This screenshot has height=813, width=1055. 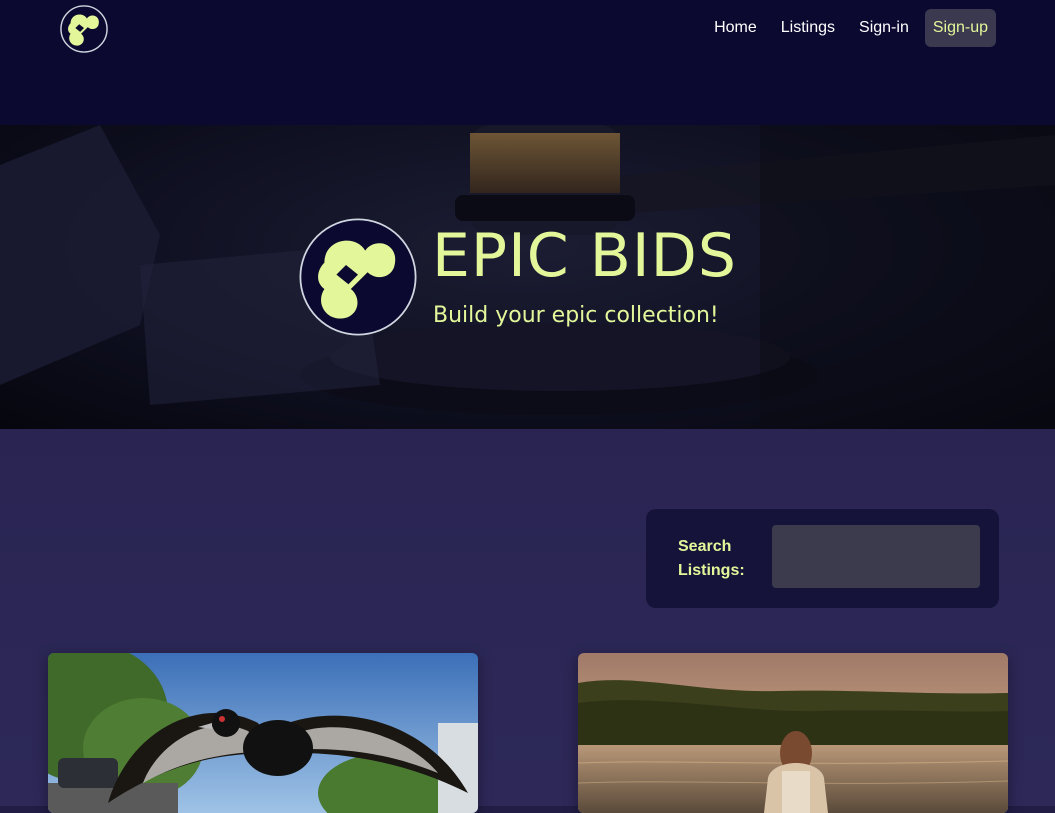 I want to click on nav-listings-link: Listings, so click(x=808, y=28).